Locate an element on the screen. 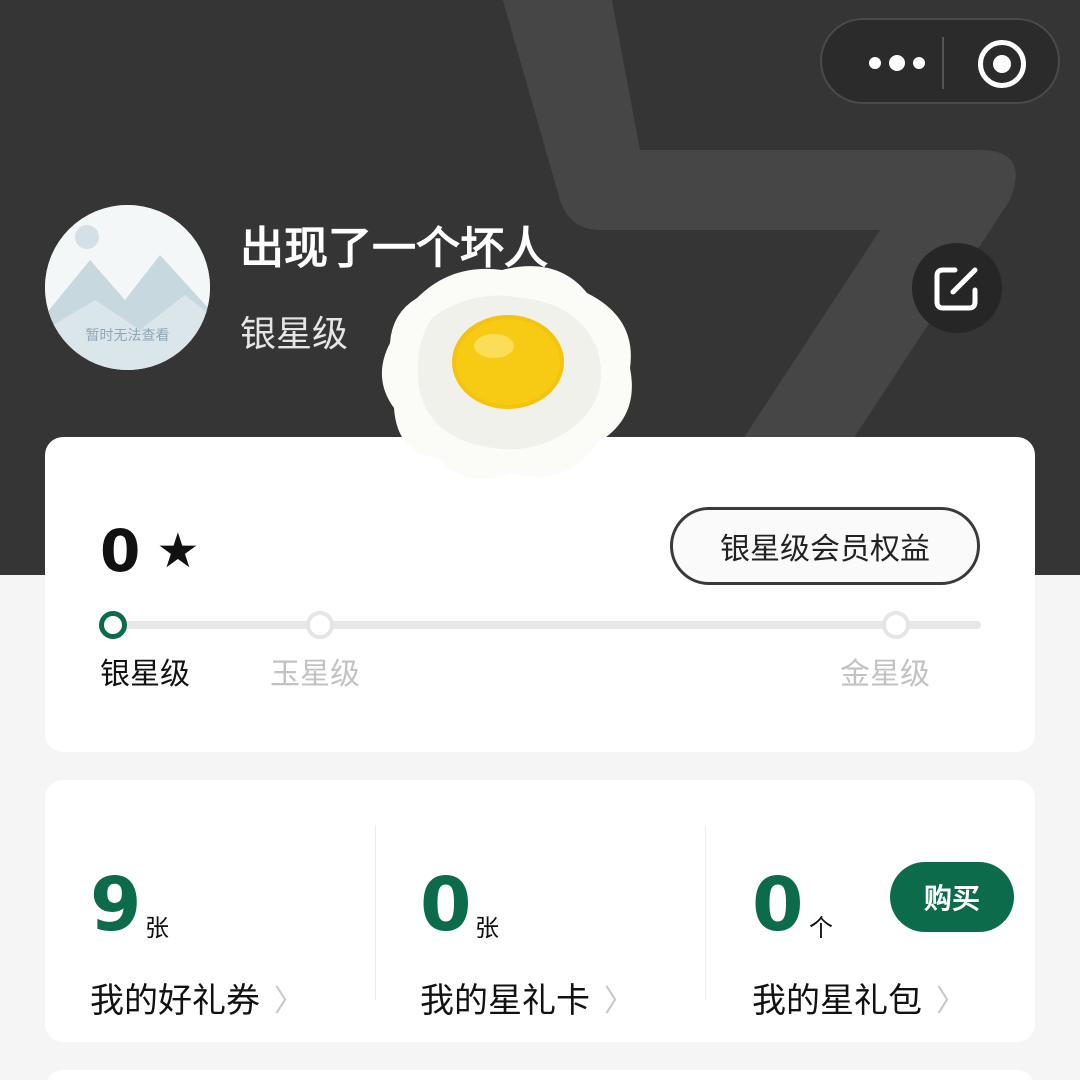 The height and width of the screenshot is (1080, 1080). level-label-gold: 金星级 is located at coordinates (885, 674).